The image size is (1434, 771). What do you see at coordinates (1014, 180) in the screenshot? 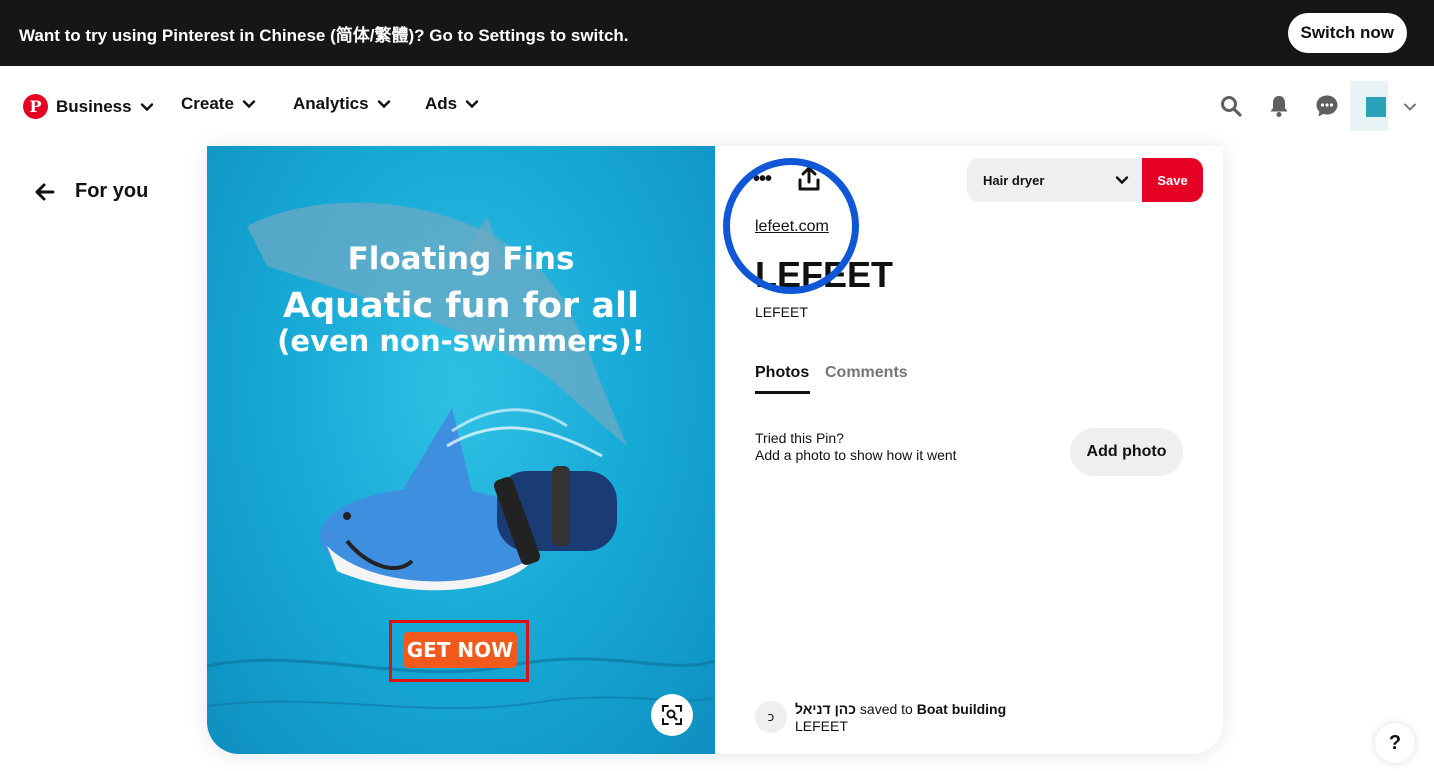
I see `board-select-value: Hair dryer` at bounding box center [1014, 180].